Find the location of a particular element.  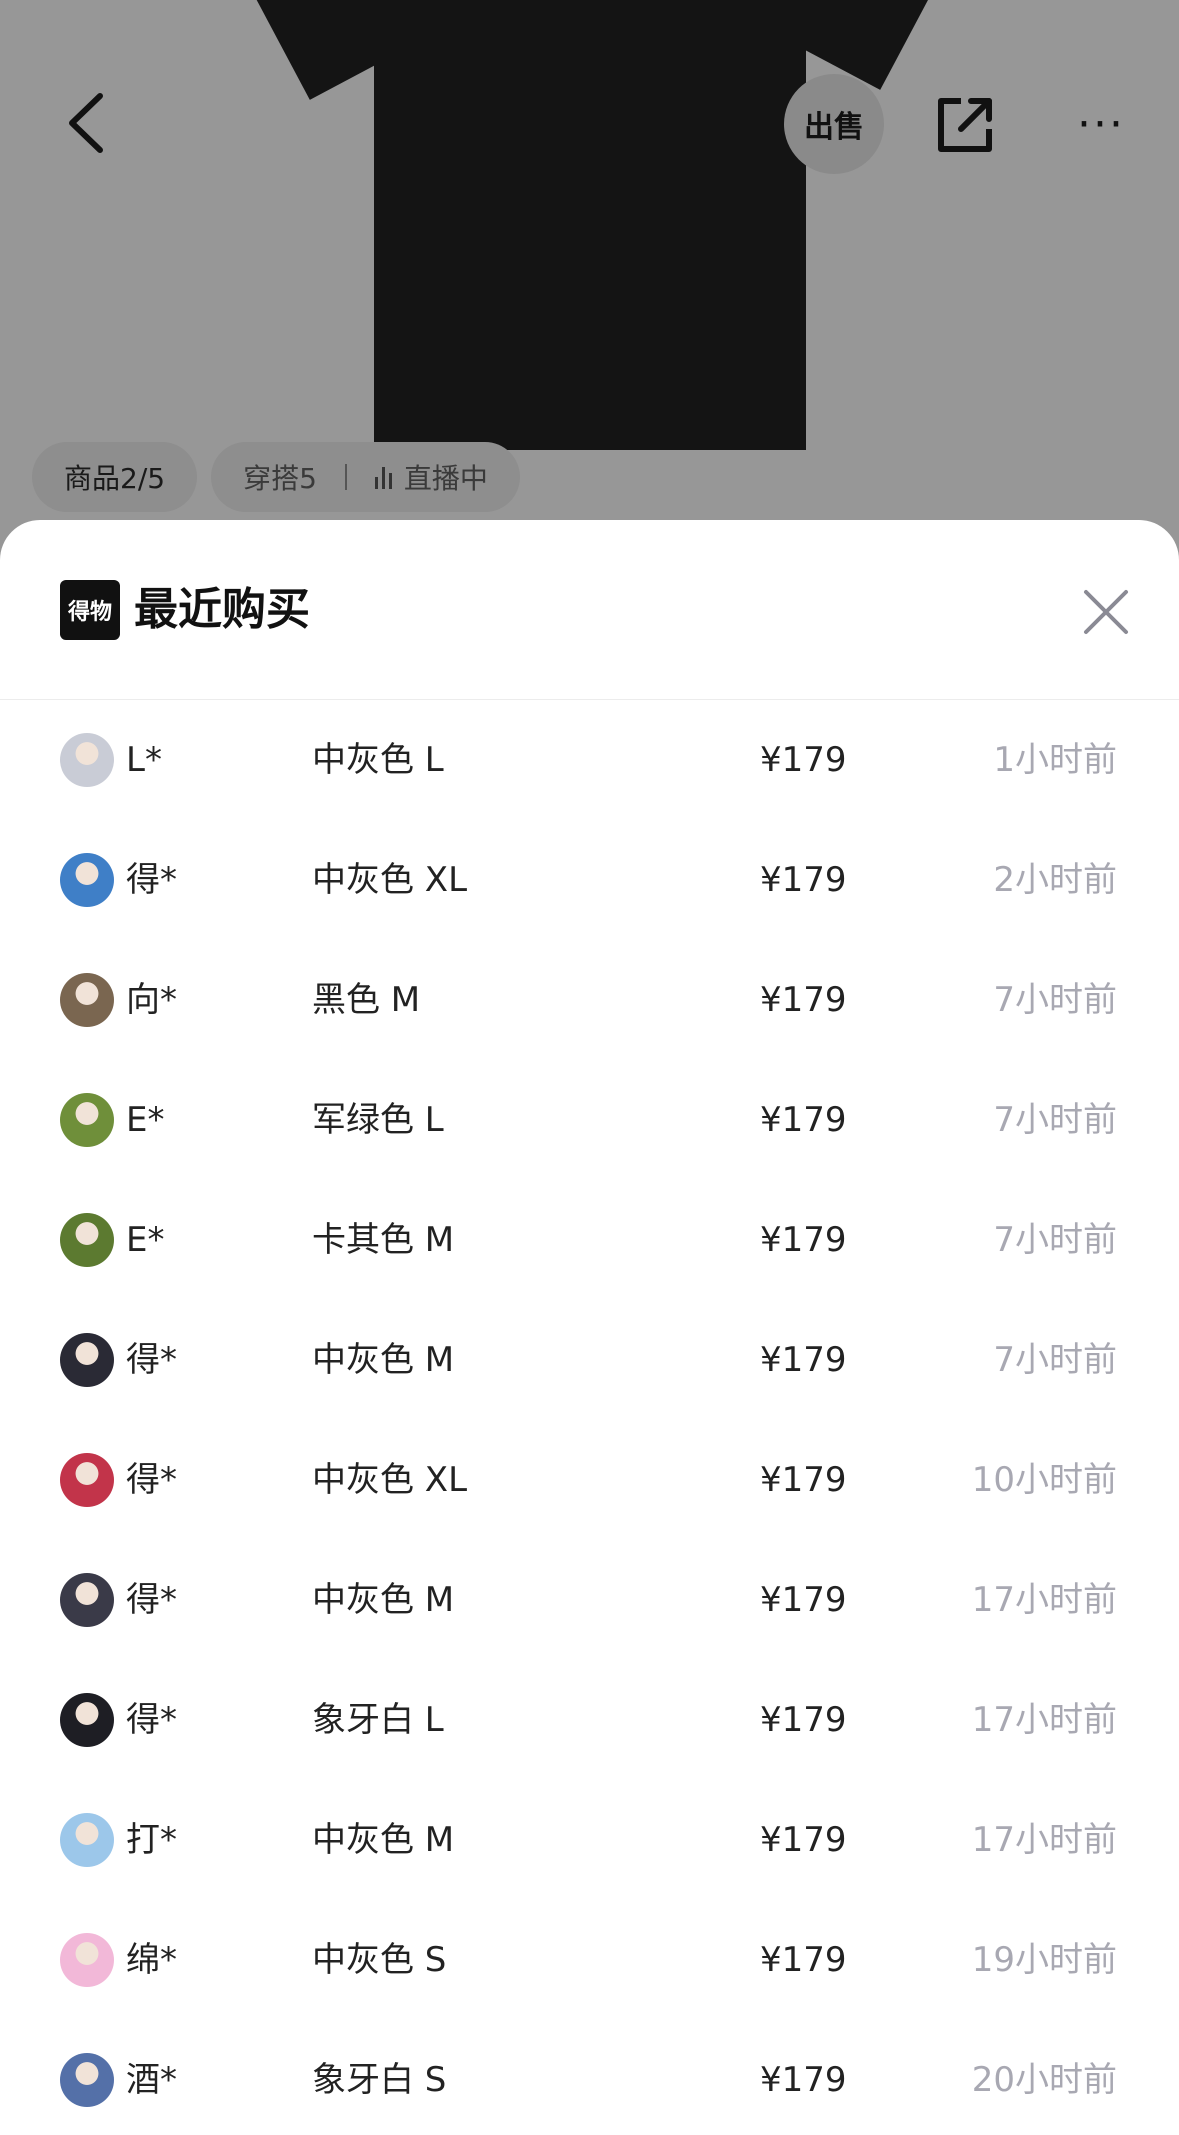

purchase-row: L* 中灰色 L ¥179 1小时前 is located at coordinates (589, 760).